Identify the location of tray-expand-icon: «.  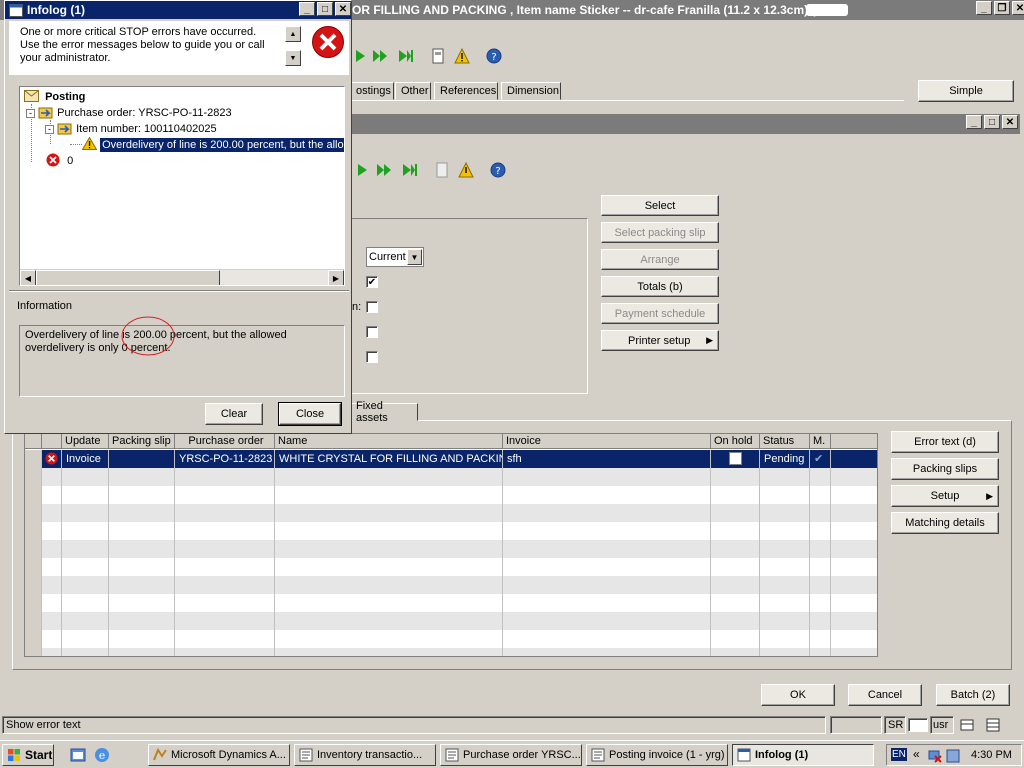
(916, 754).